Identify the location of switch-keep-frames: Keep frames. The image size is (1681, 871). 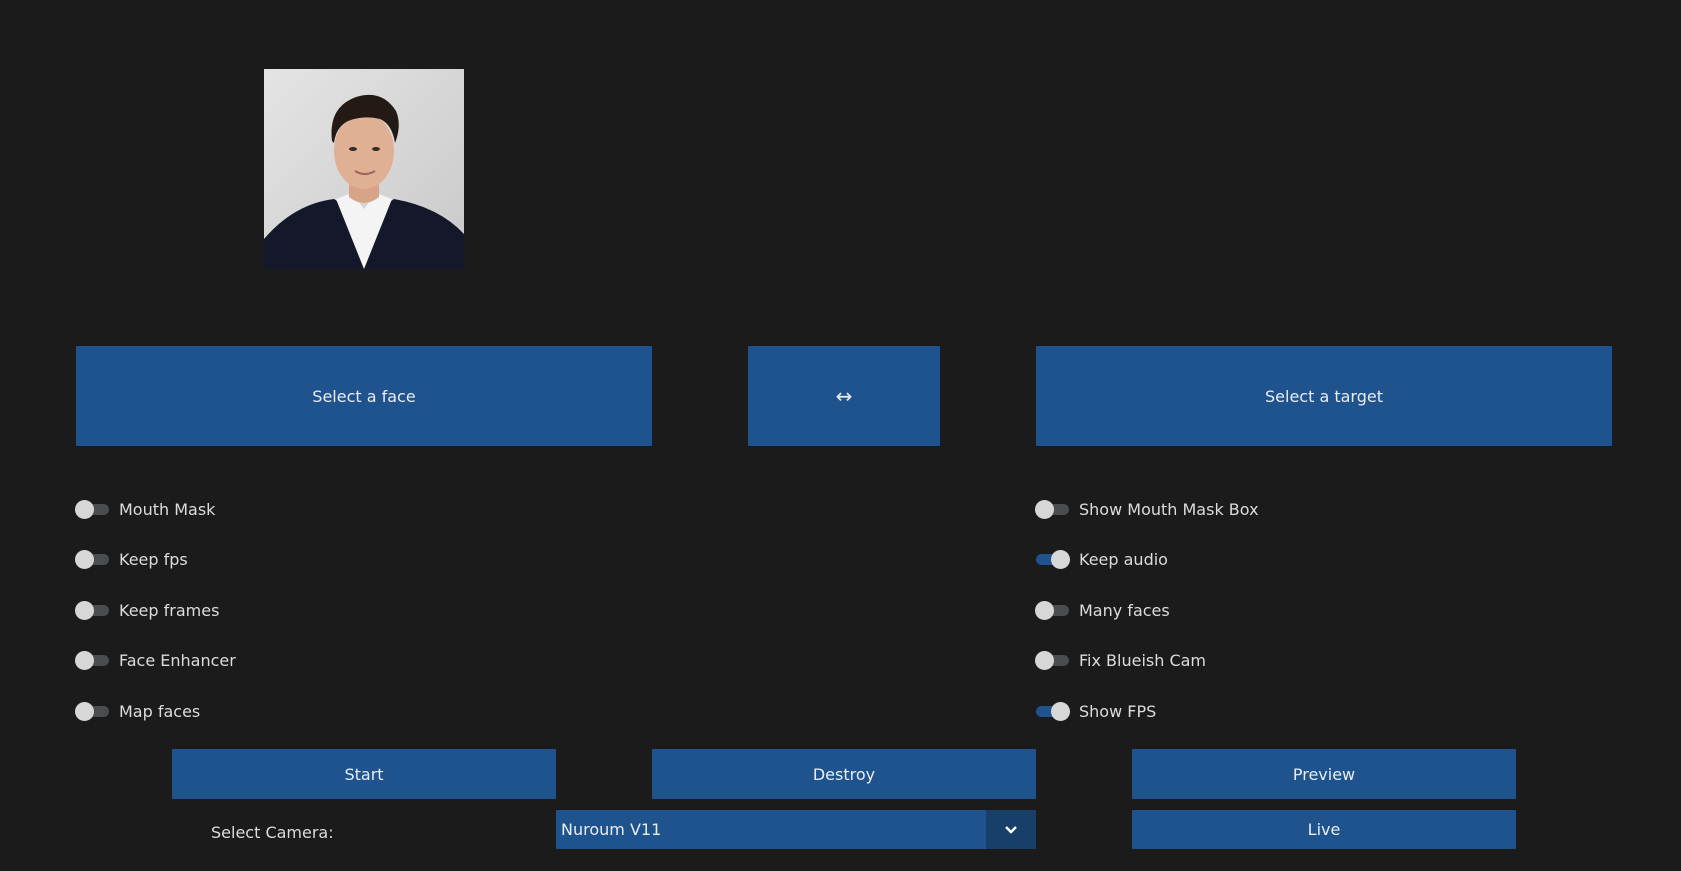
(147, 610).